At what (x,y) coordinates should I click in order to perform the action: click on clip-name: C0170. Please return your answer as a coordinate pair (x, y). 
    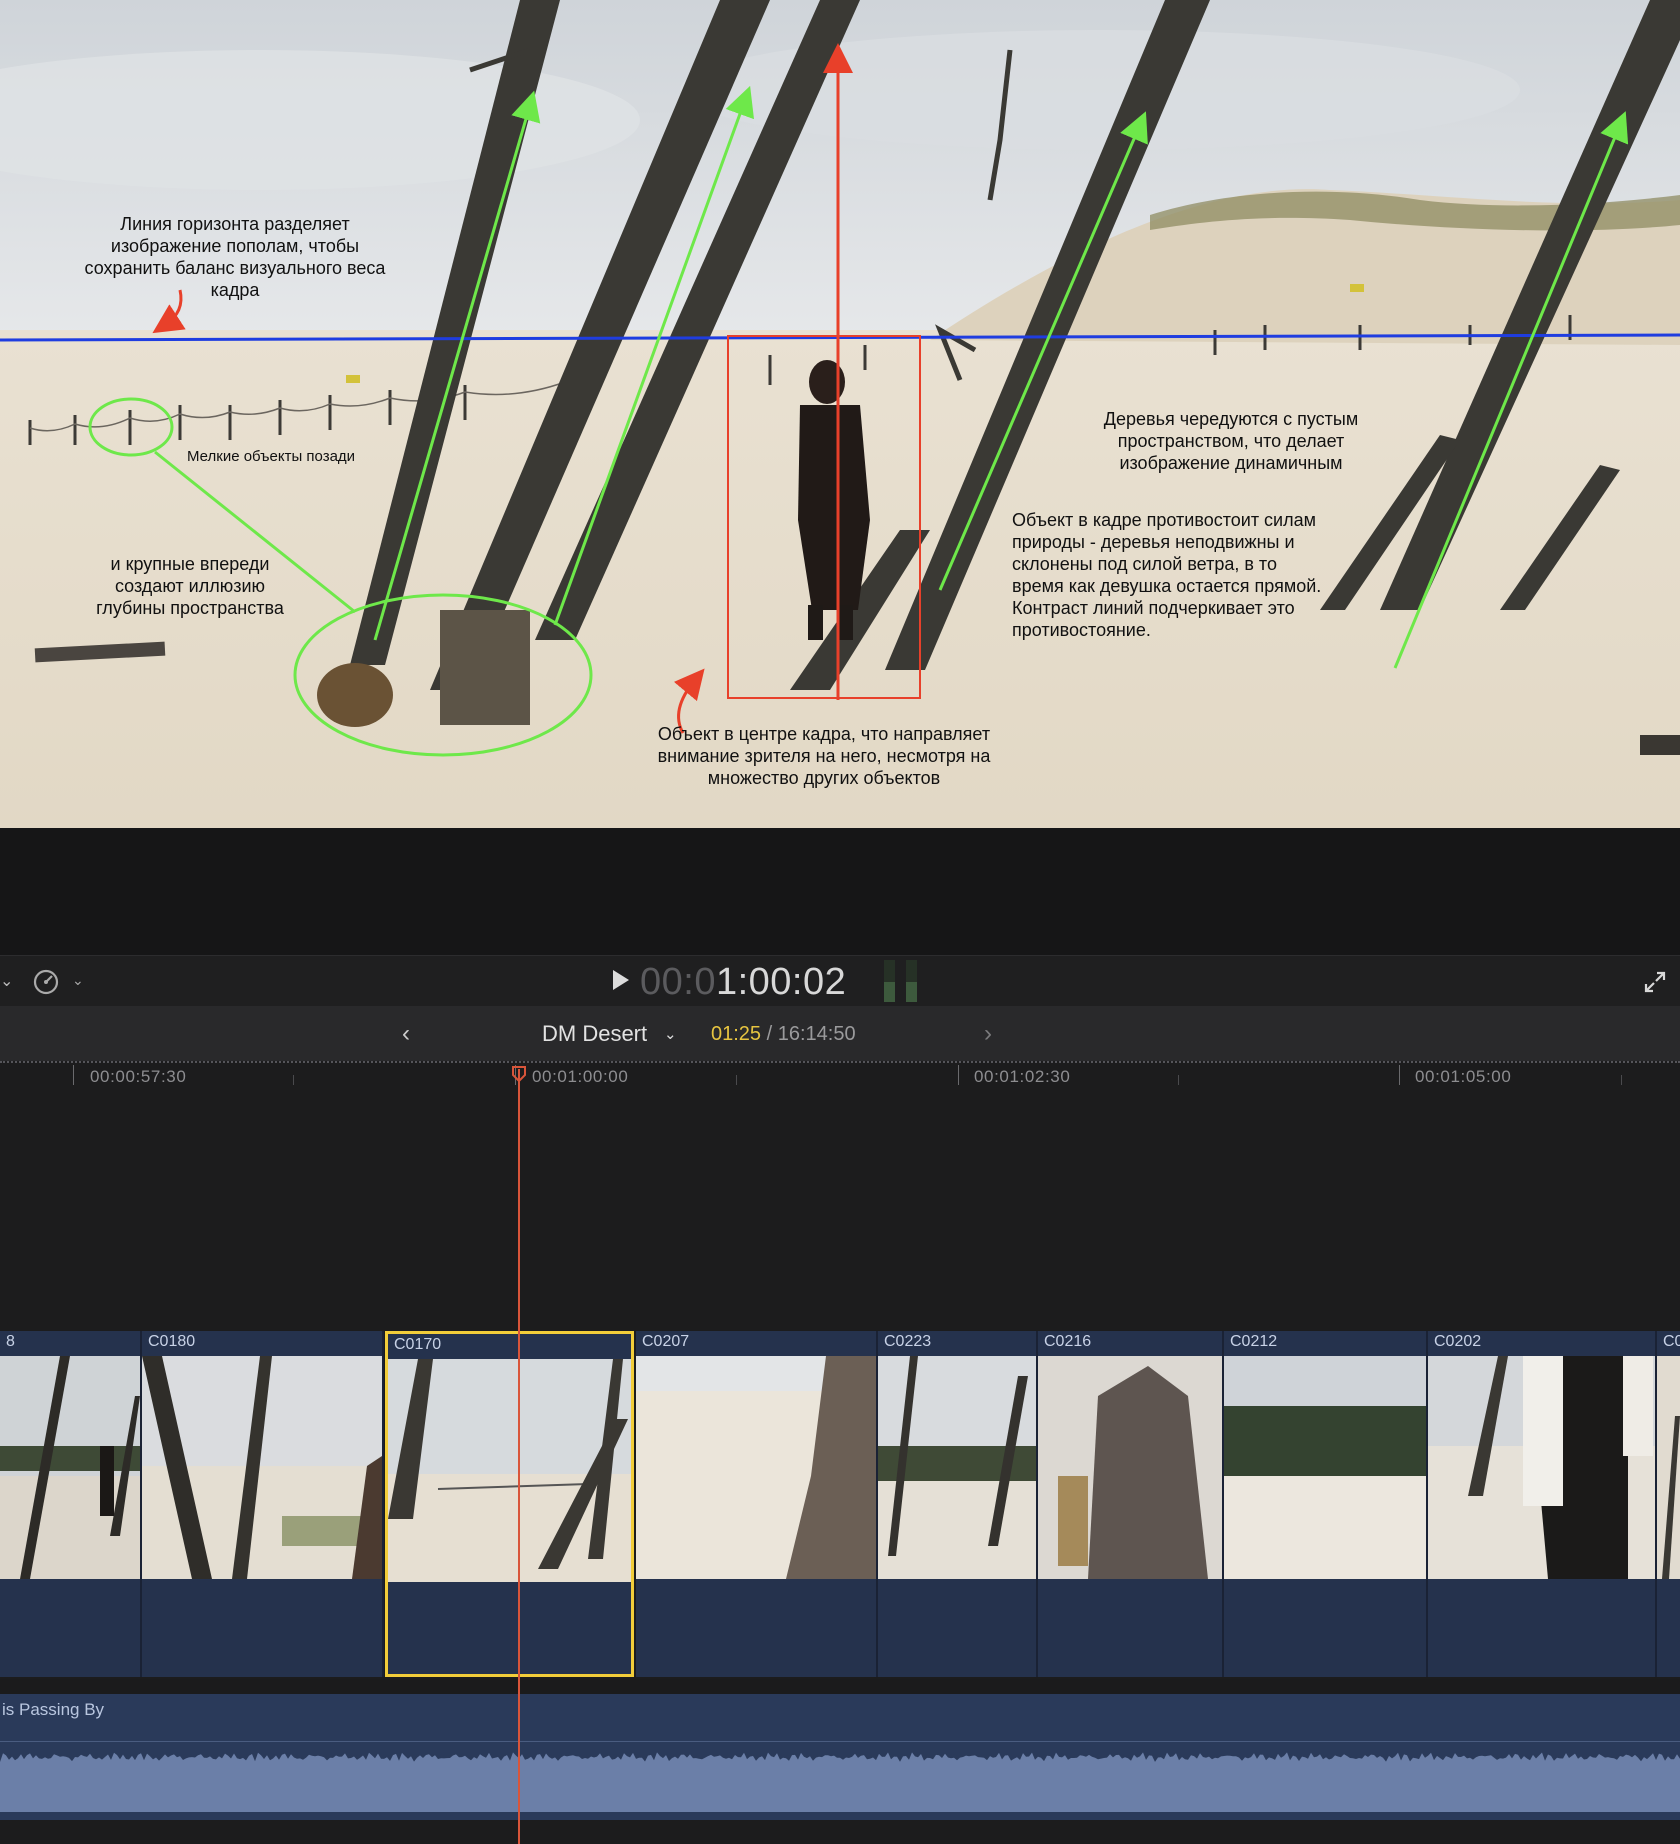
    Looking at the image, I should click on (418, 1344).